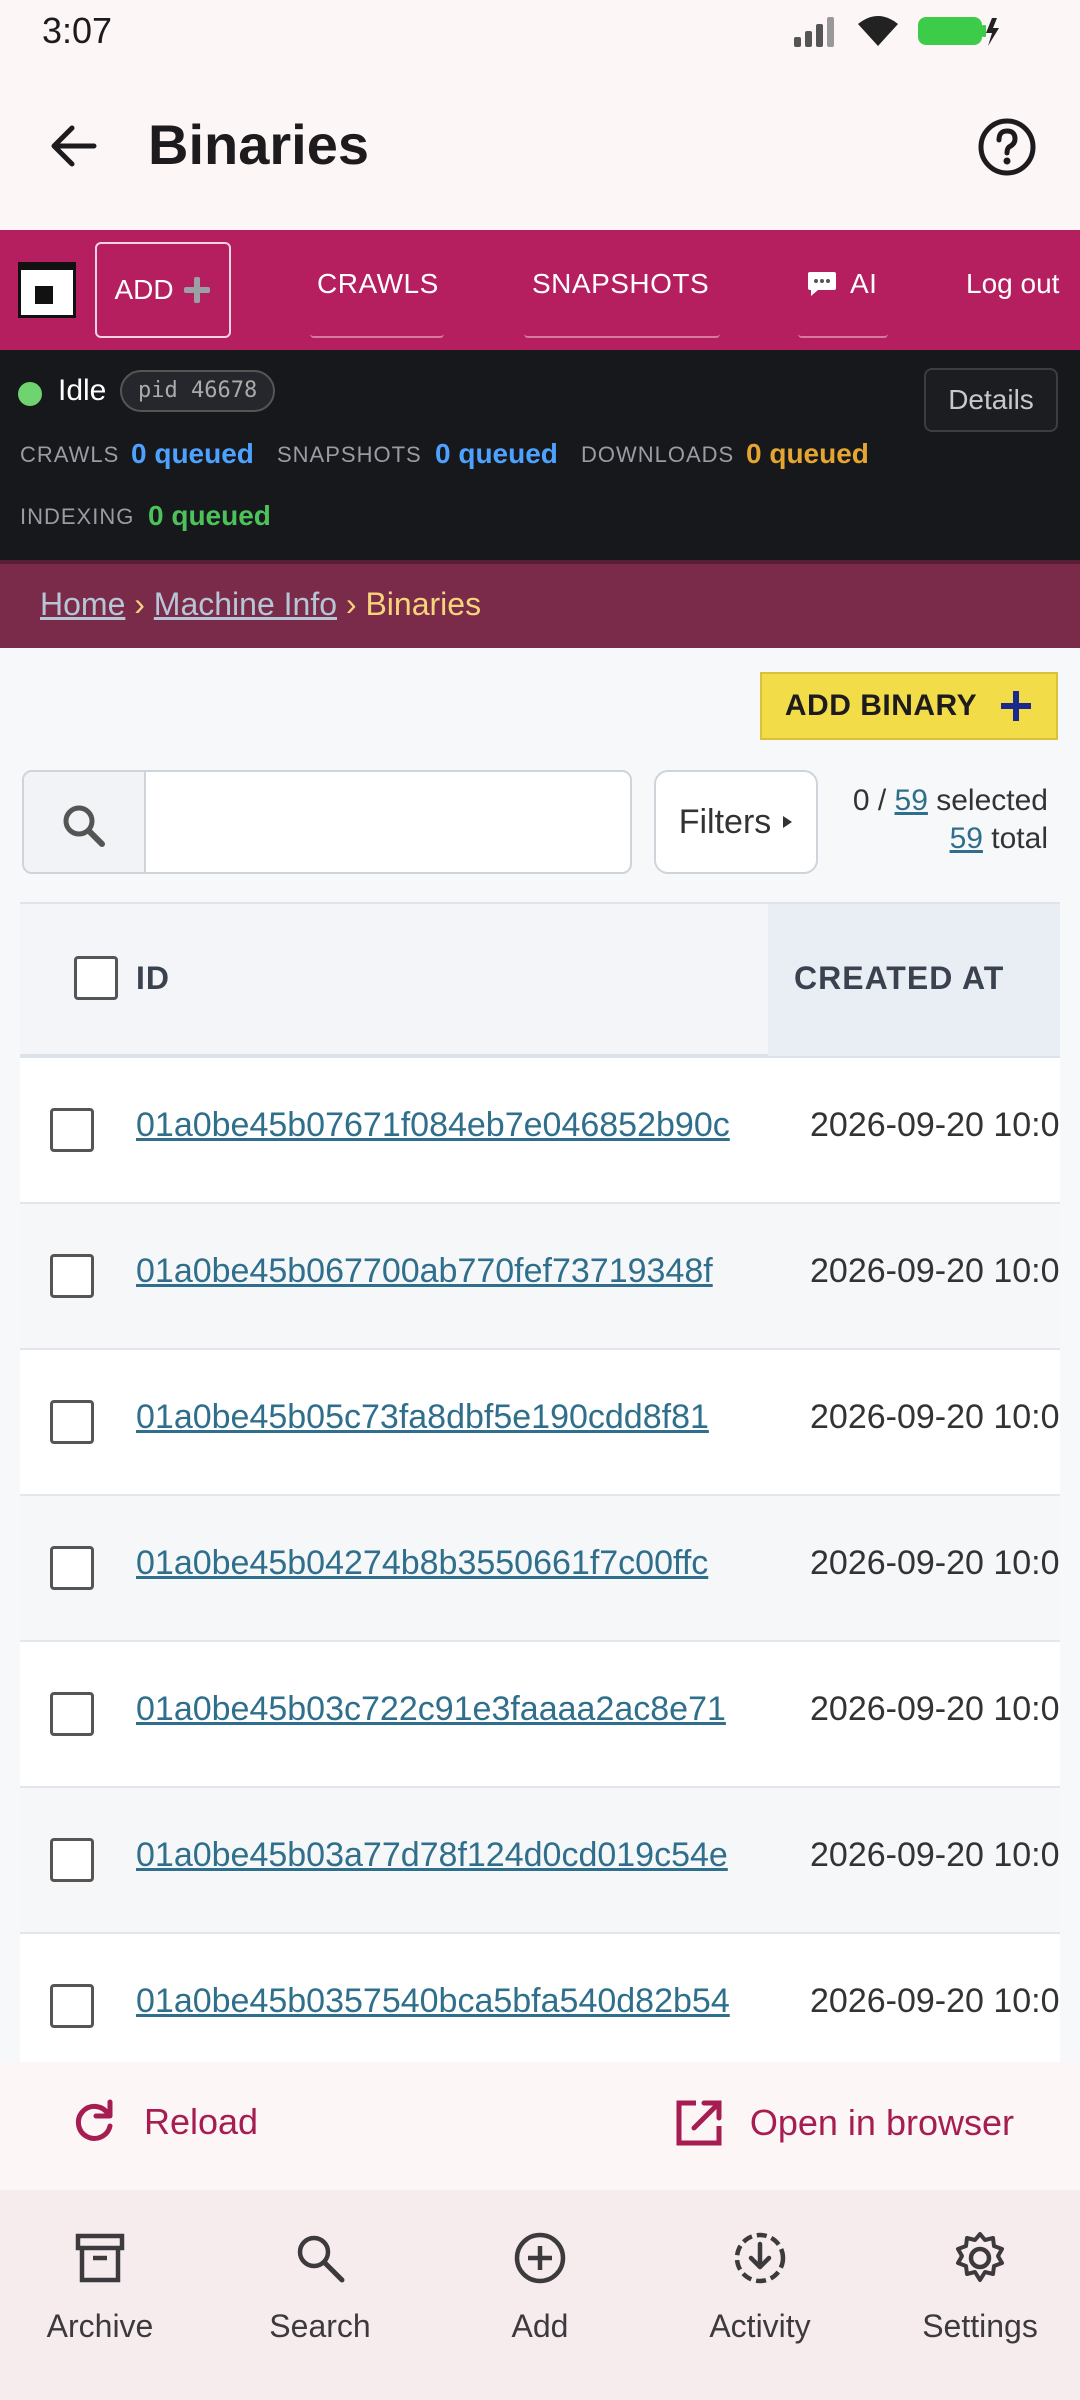  I want to click on nav-archive-label: Archive, so click(100, 2326).